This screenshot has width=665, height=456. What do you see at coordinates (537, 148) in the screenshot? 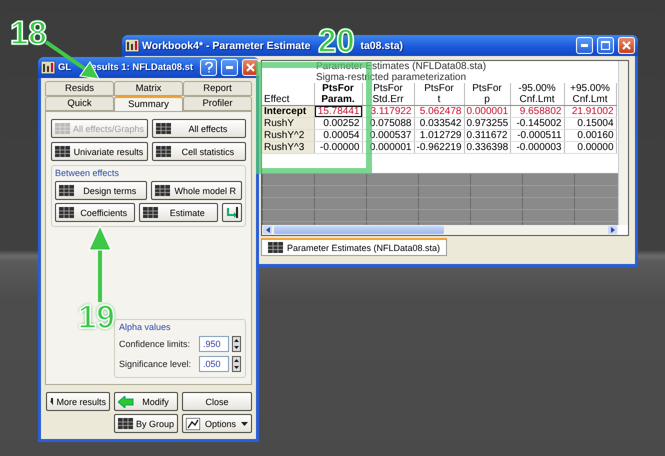
I see `table-cell: -0.000003` at bounding box center [537, 148].